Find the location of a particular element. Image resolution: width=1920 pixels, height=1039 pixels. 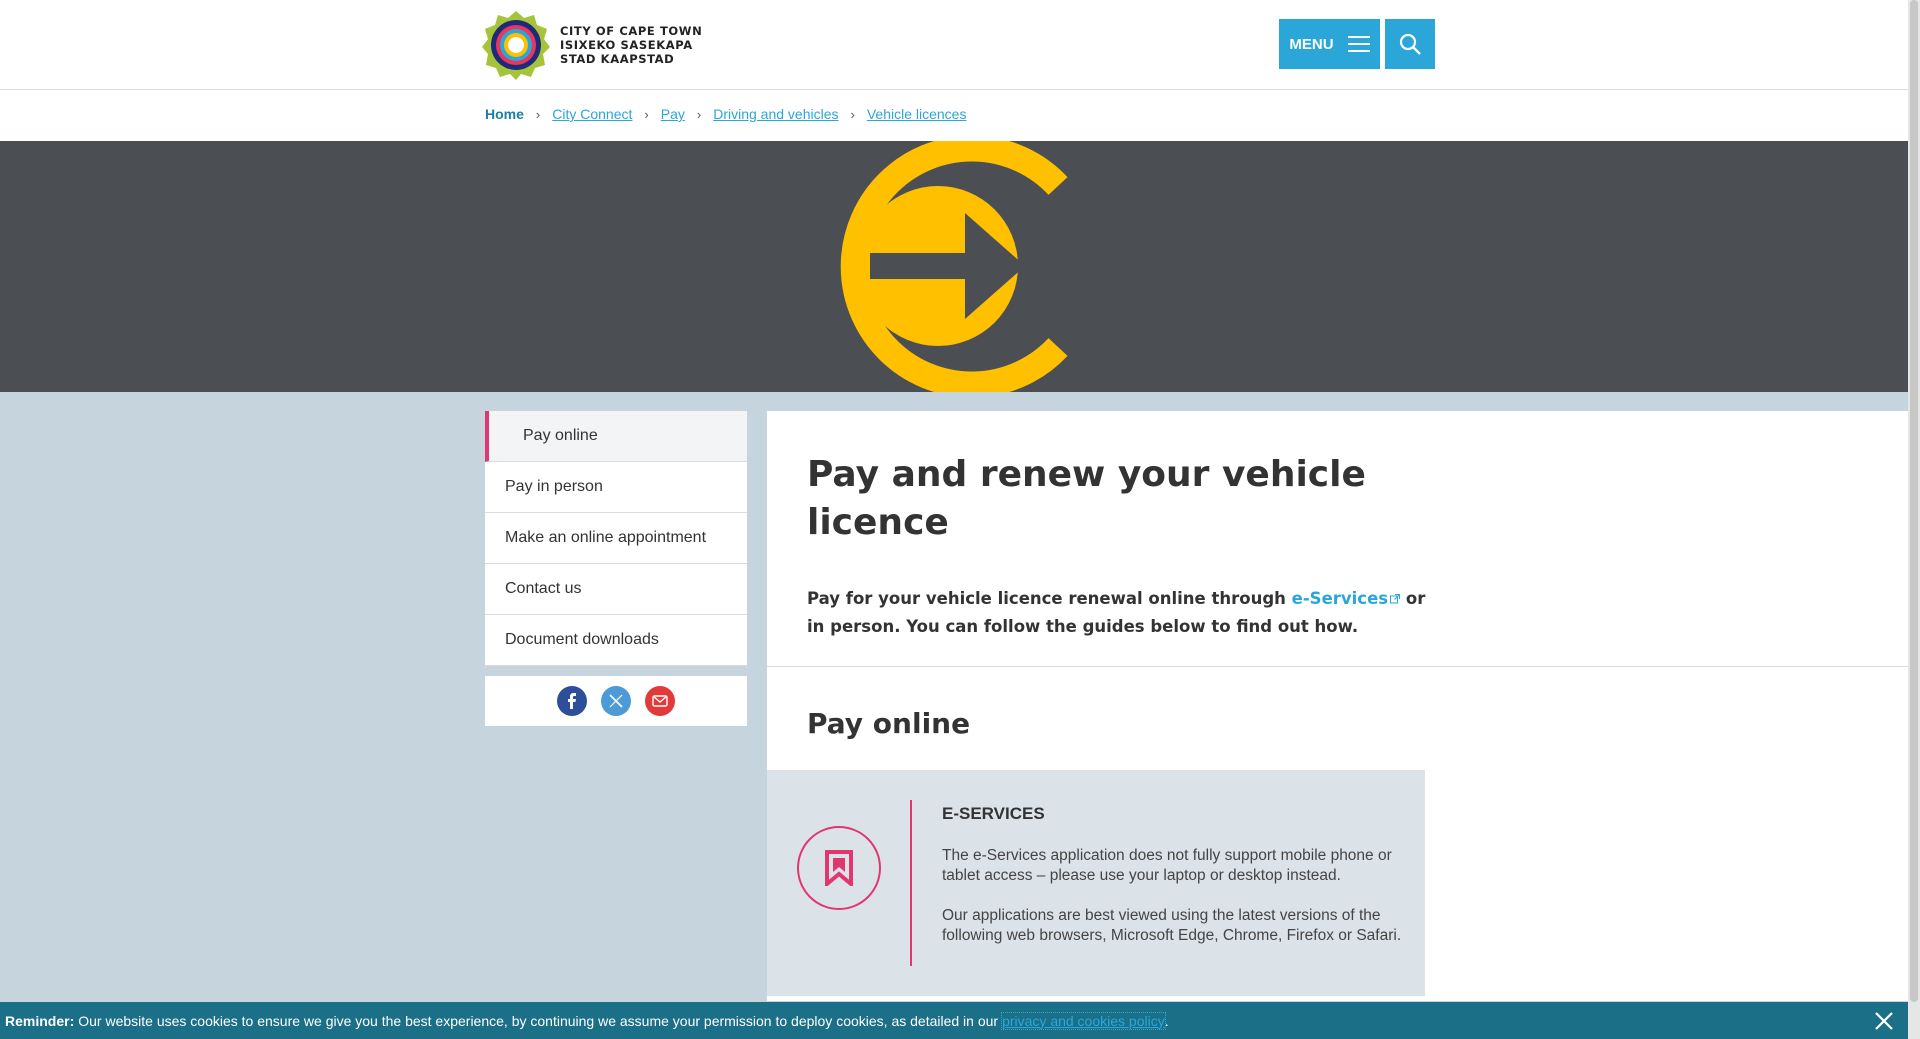

search-button is located at coordinates (1410, 44).